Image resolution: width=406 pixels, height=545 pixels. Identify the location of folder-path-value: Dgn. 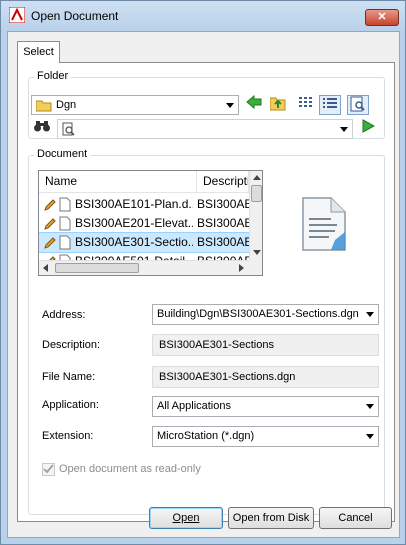
(66, 105).